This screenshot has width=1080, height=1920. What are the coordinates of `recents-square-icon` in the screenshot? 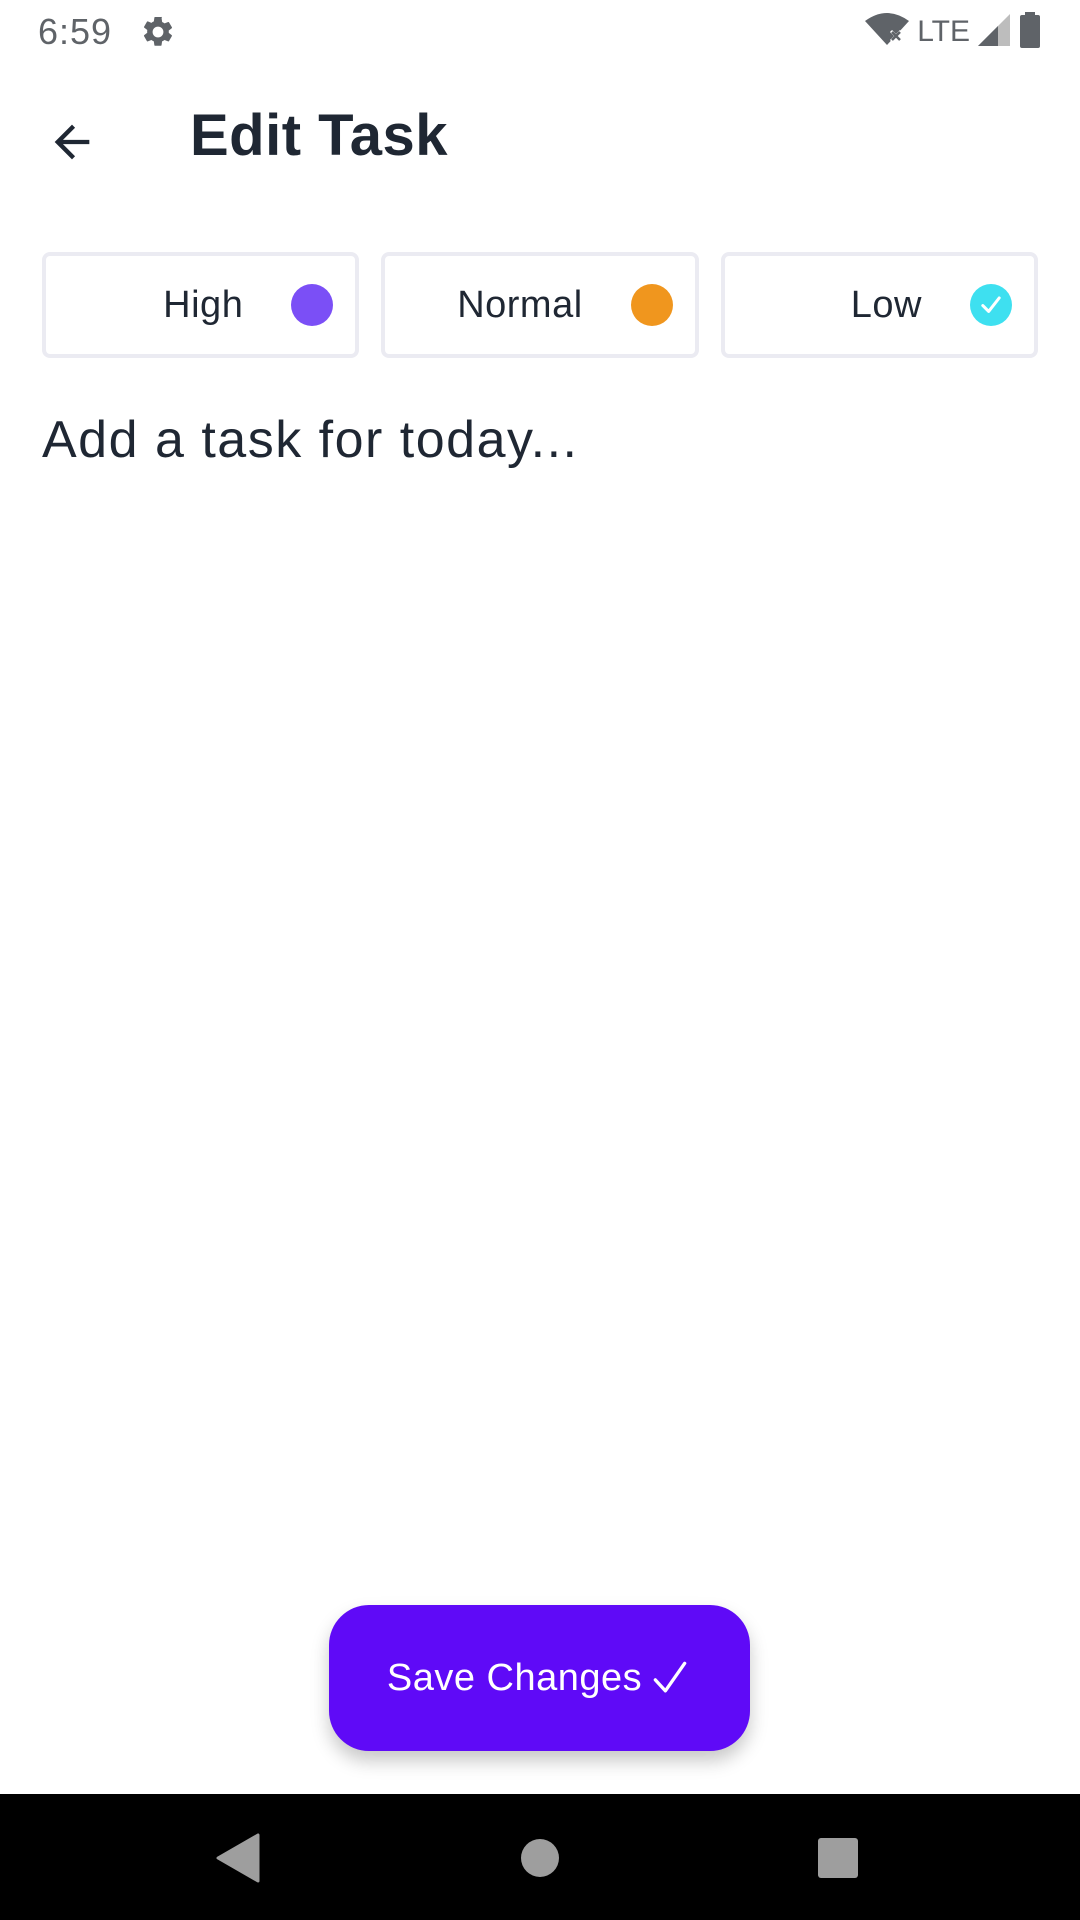 It's located at (838, 1858).